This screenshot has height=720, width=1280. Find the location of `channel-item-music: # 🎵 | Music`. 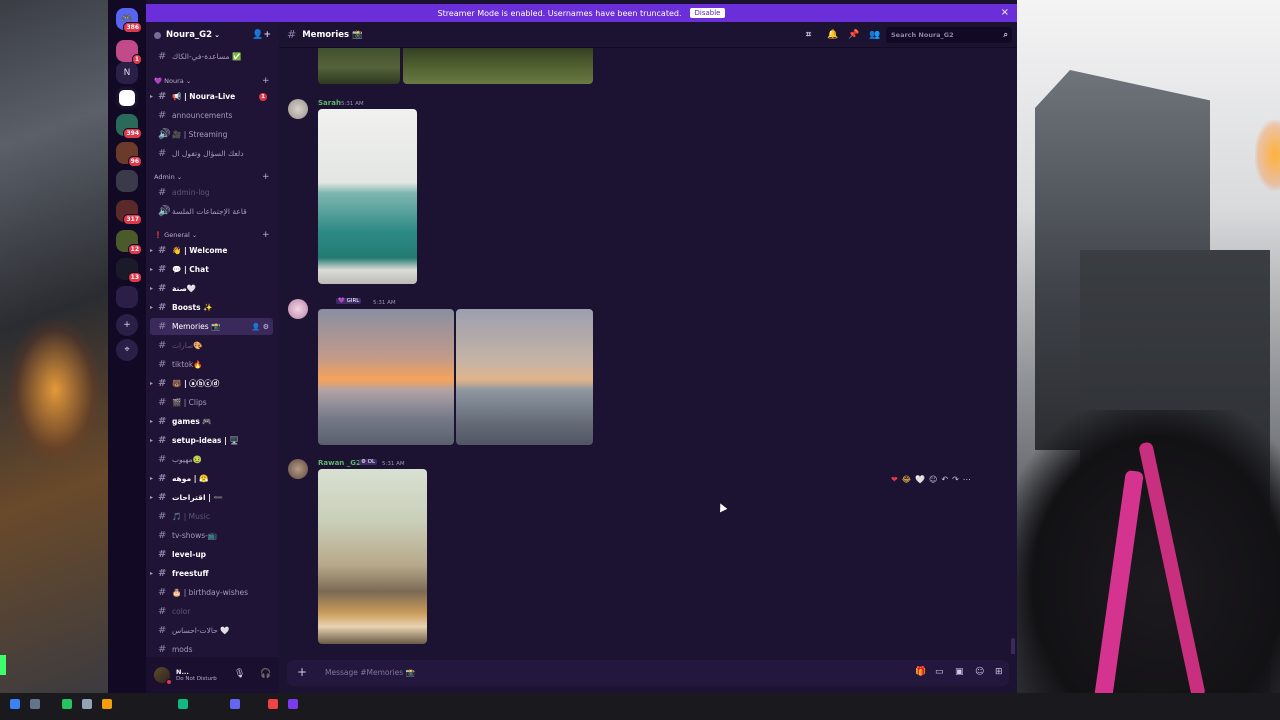

channel-item-music: # 🎵 | Music is located at coordinates (211, 516).